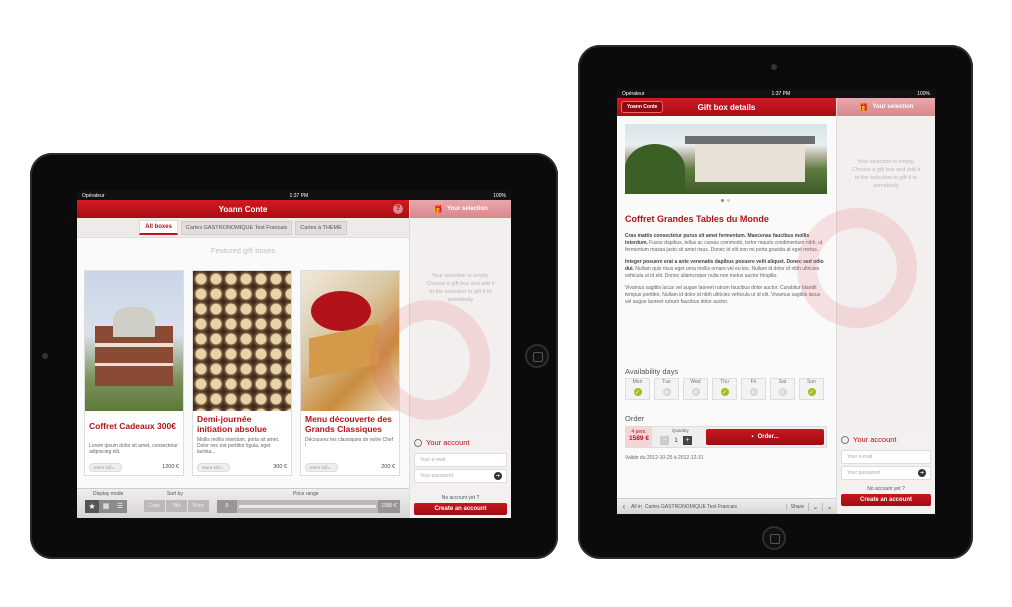  Describe the element at coordinates (308, 506) in the screenshot. I see `price-range-slider: 0 1990 €` at that location.